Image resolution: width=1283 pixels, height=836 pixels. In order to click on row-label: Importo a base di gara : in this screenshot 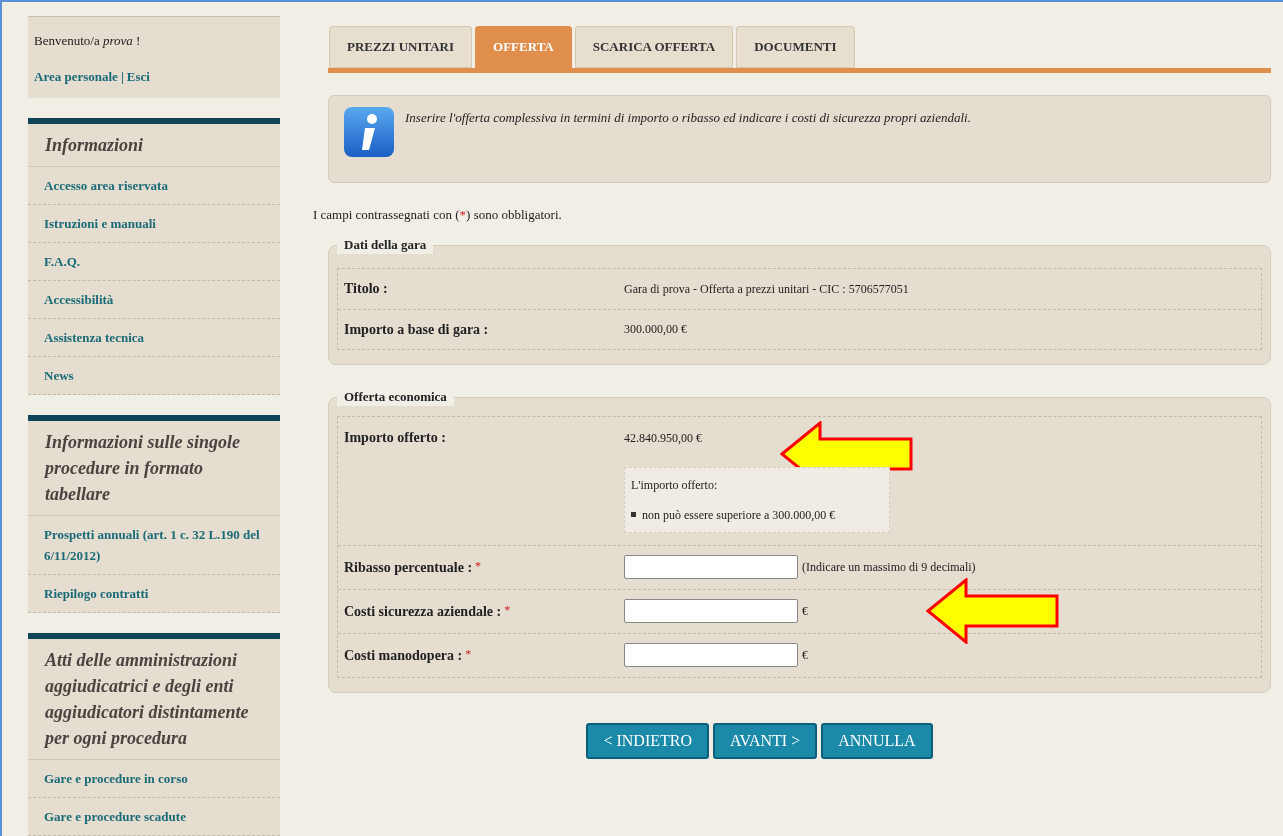, I will do `click(417, 329)`.